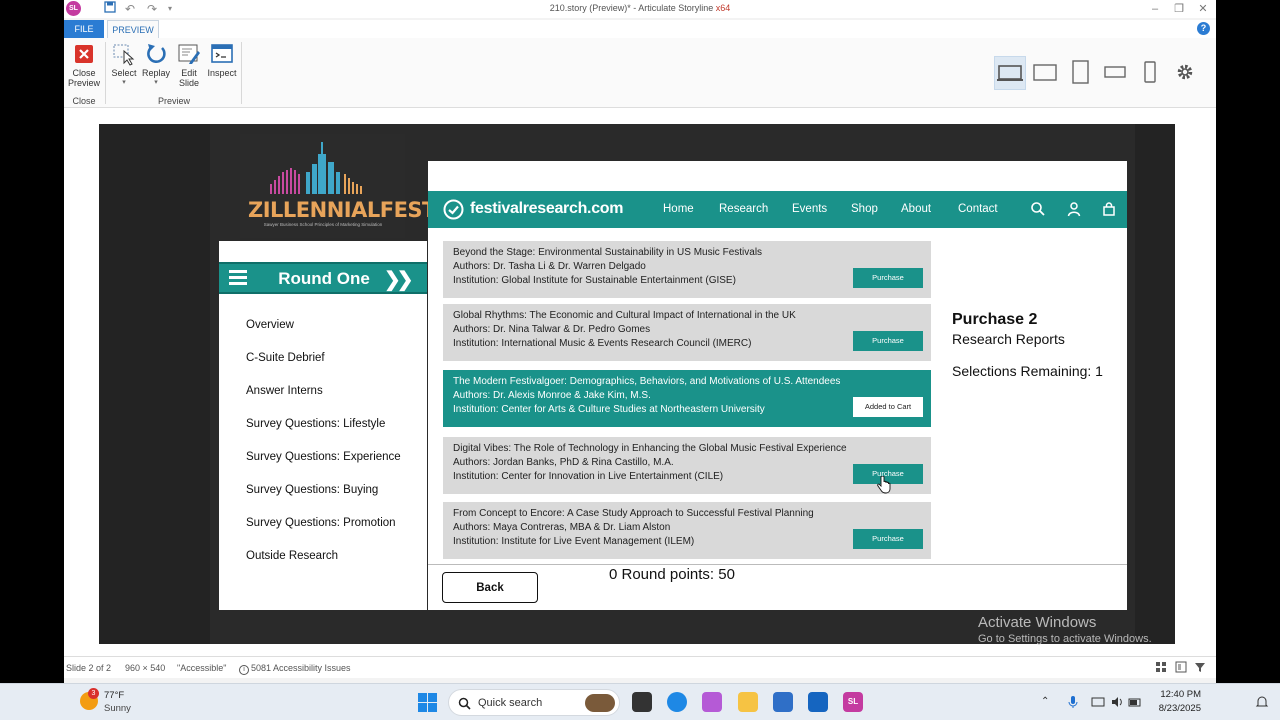 Image resolution: width=1280 pixels, height=720 pixels. What do you see at coordinates (89, 668) in the screenshot?
I see `slide-counter: Slide 2 of 2` at bounding box center [89, 668].